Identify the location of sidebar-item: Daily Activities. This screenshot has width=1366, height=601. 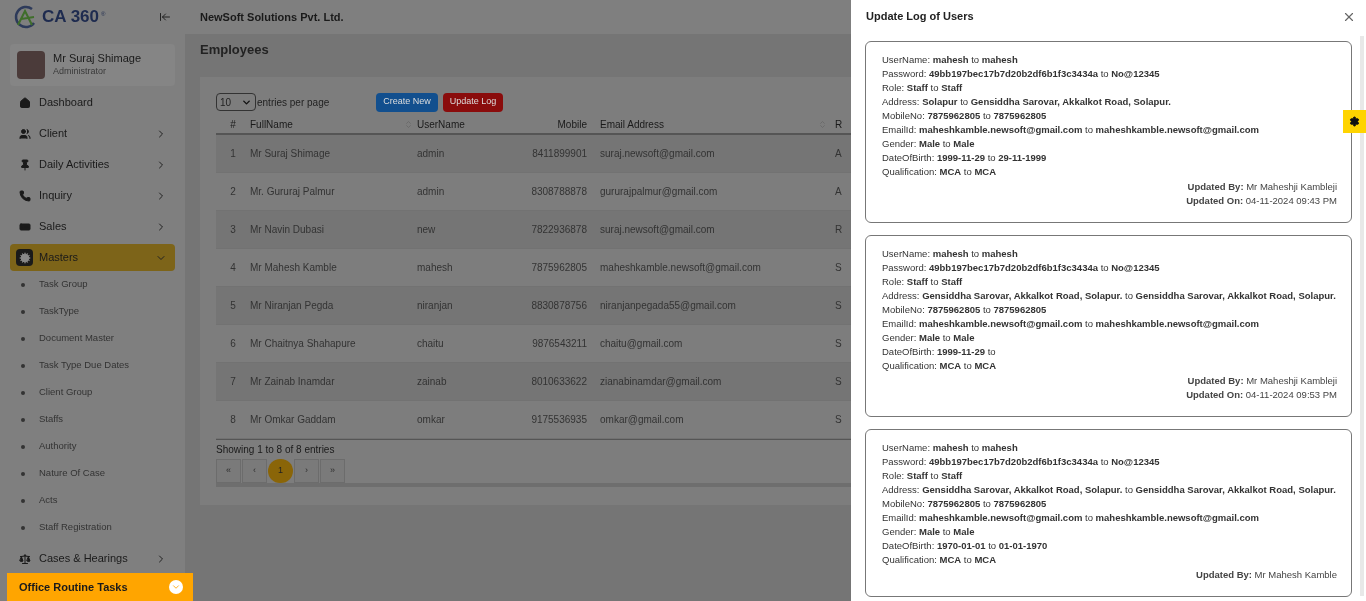
(92, 164).